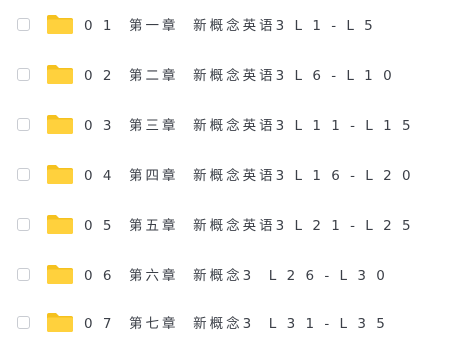  I want to click on file-name: 0 3 第三章 新概念英语3 L 1 1 - L 1 5, so click(249, 124).